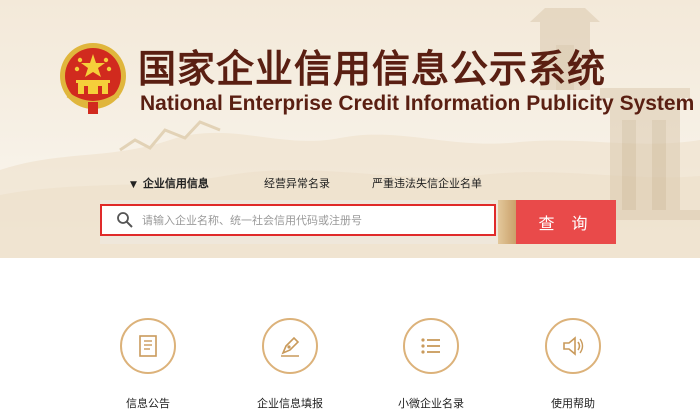  What do you see at coordinates (566, 222) in the screenshot?
I see `query-button: 查 询` at bounding box center [566, 222].